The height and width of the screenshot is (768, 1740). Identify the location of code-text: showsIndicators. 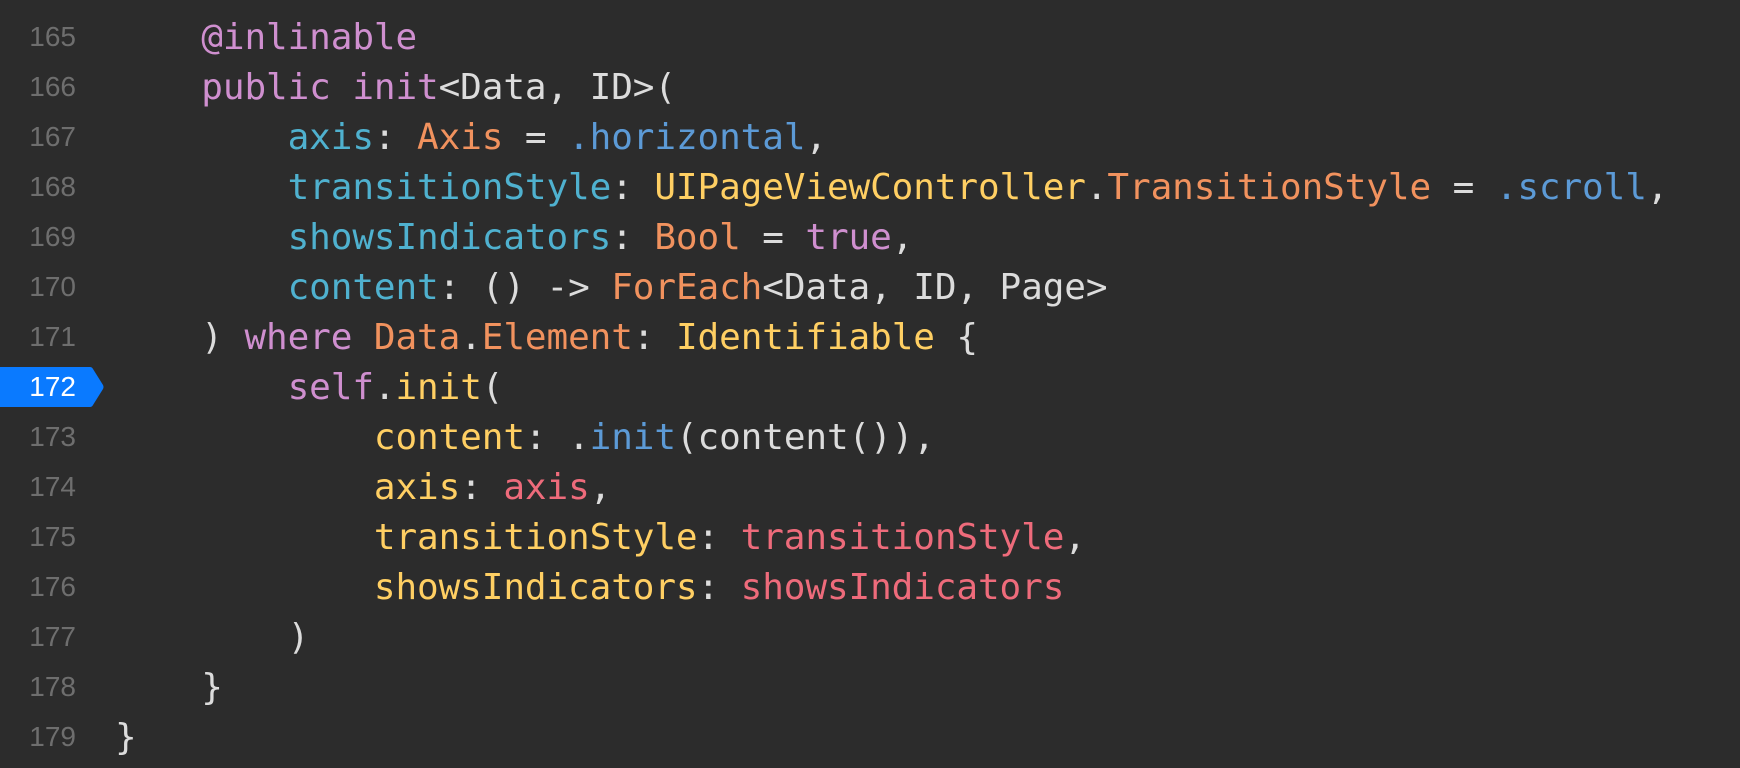
(589, 587).